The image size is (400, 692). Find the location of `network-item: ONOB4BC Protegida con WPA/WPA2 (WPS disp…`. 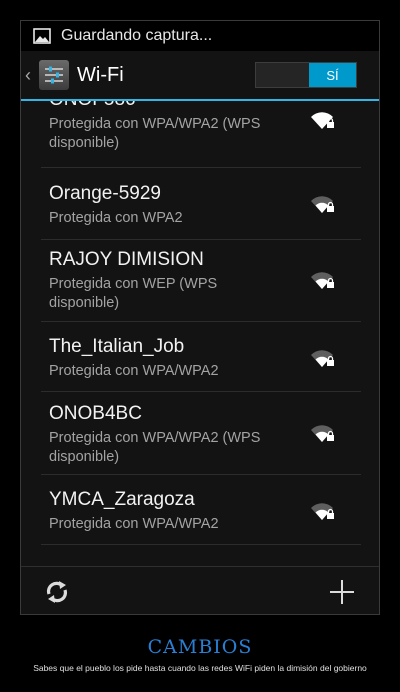

network-item: ONOB4BC Protegida con WPA/WPA2 (WPS disp… is located at coordinates (201, 433).